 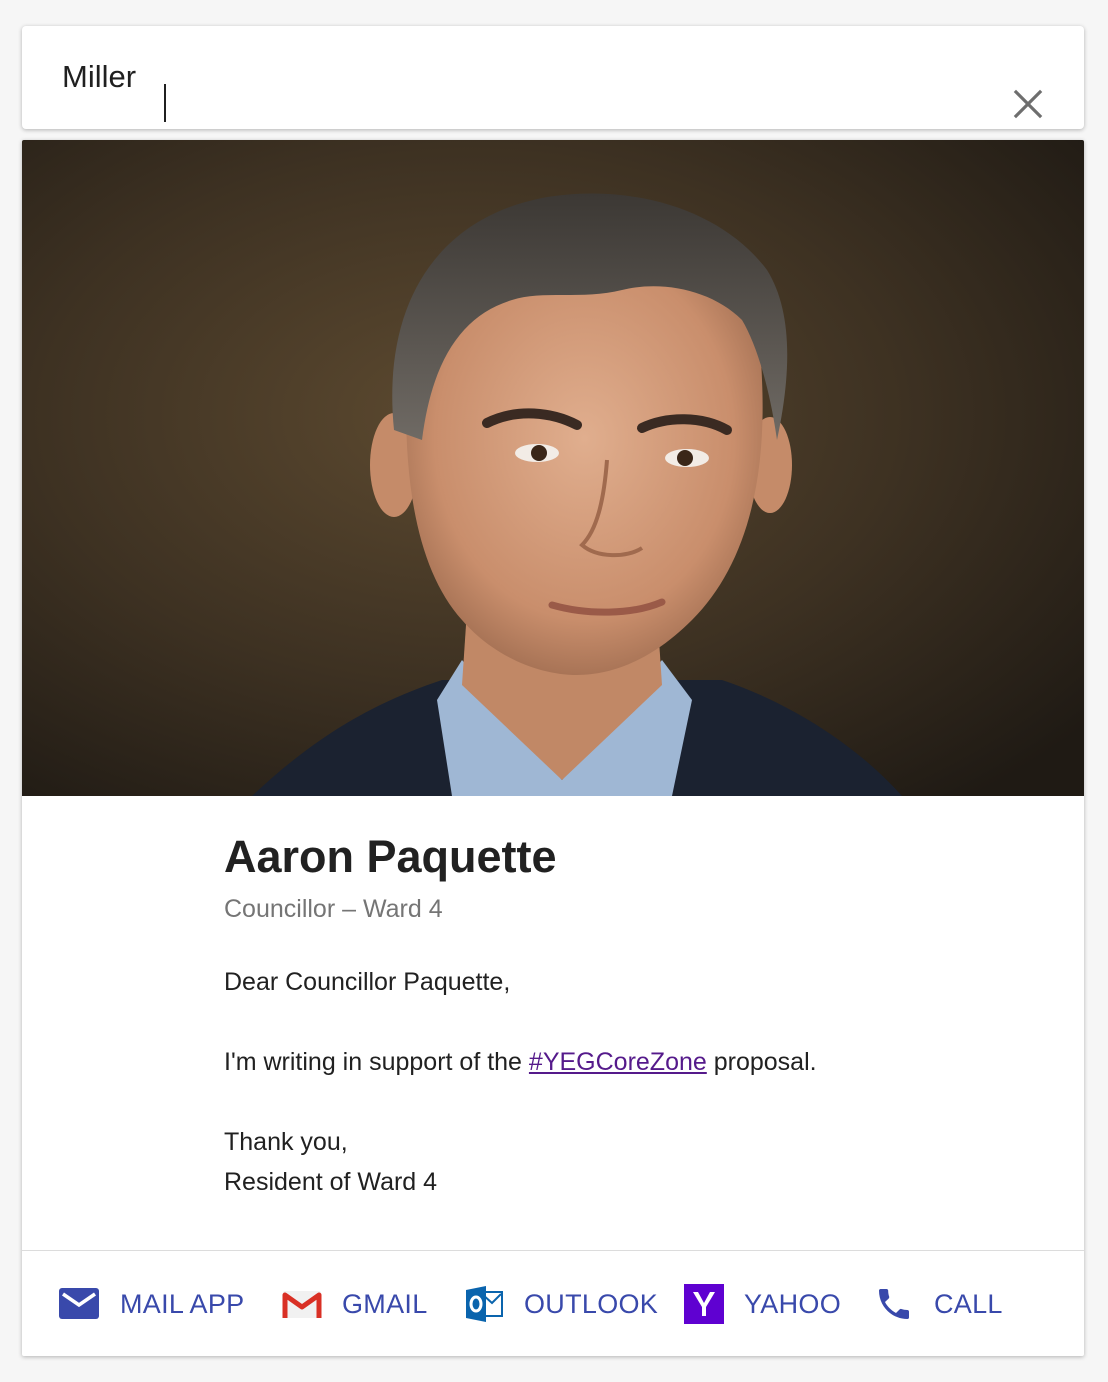 What do you see at coordinates (894, 1304) in the screenshot?
I see `phone-icon` at bounding box center [894, 1304].